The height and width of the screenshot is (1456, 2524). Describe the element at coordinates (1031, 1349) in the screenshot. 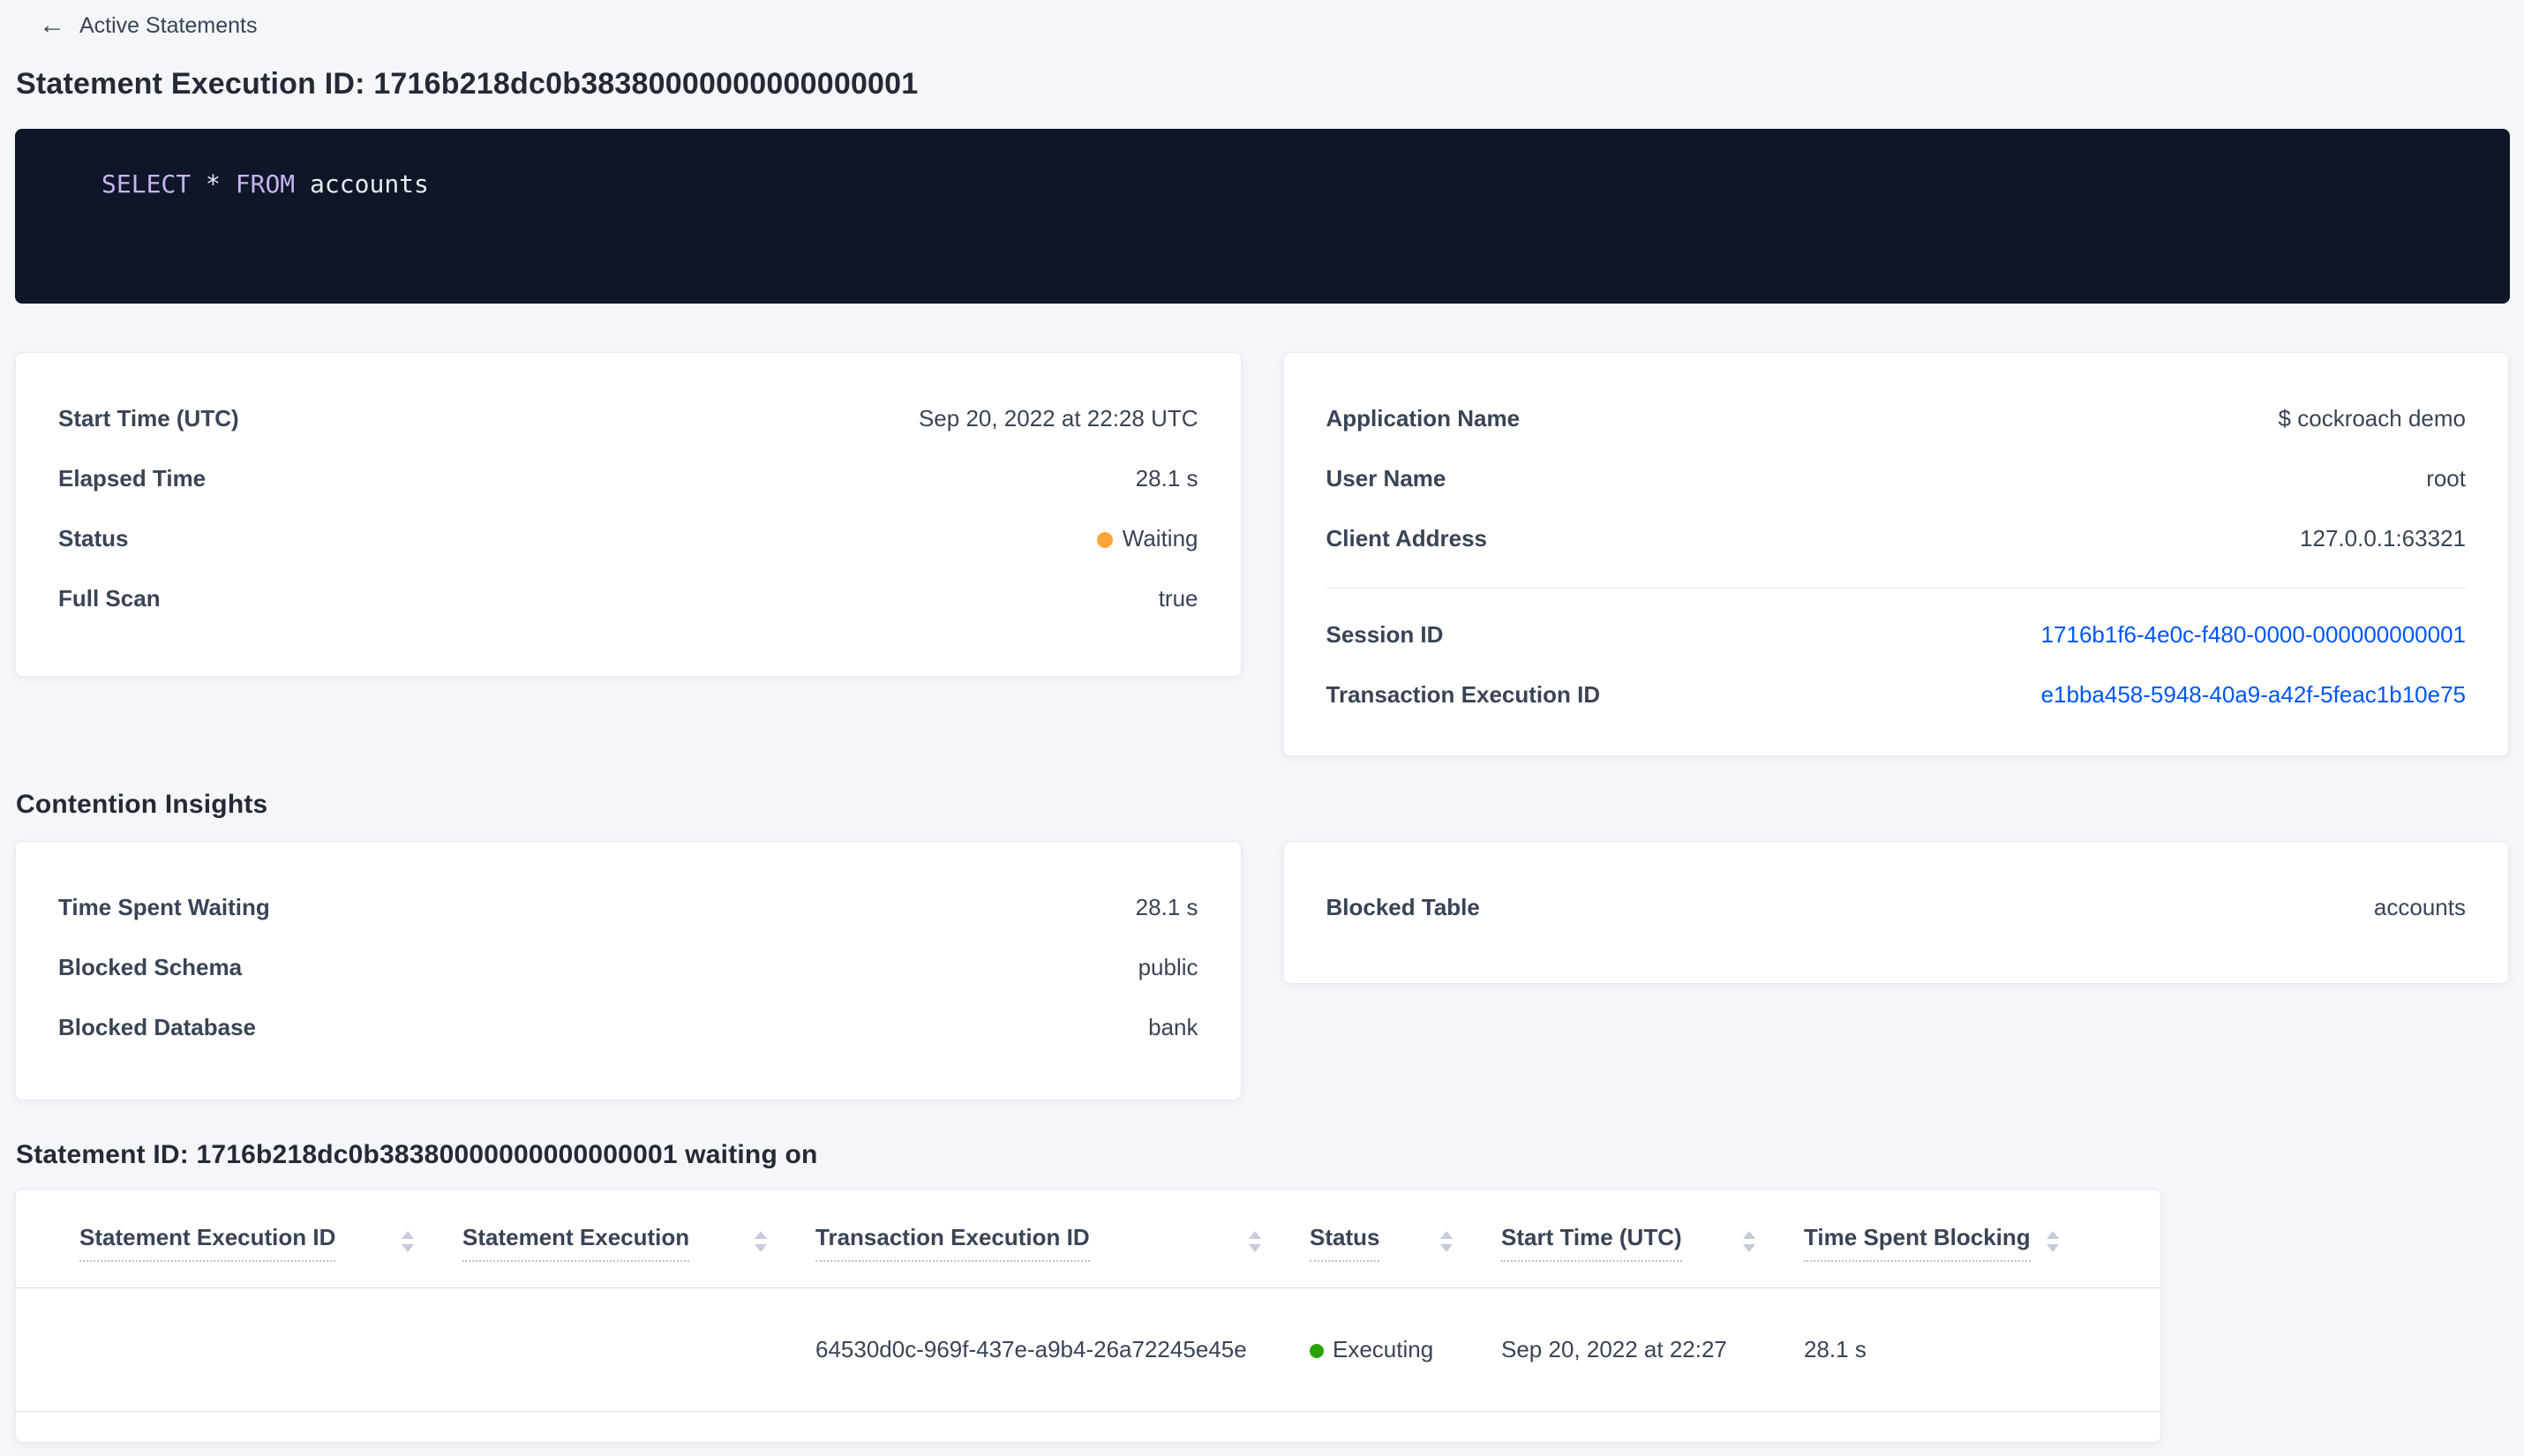

I see `cell-transaction-execution-id: 64530d0c-969f-437e-a9b4-26a72245e45e` at that location.